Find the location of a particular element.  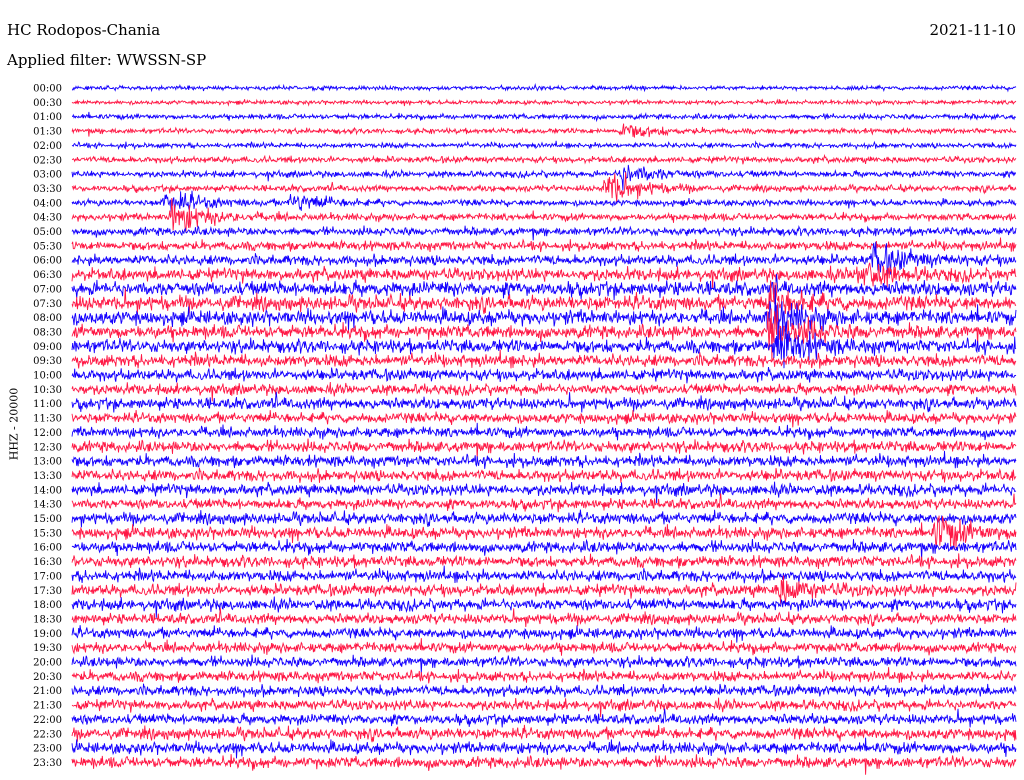

time-label: 14:30 is located at coordinates (47, 505).